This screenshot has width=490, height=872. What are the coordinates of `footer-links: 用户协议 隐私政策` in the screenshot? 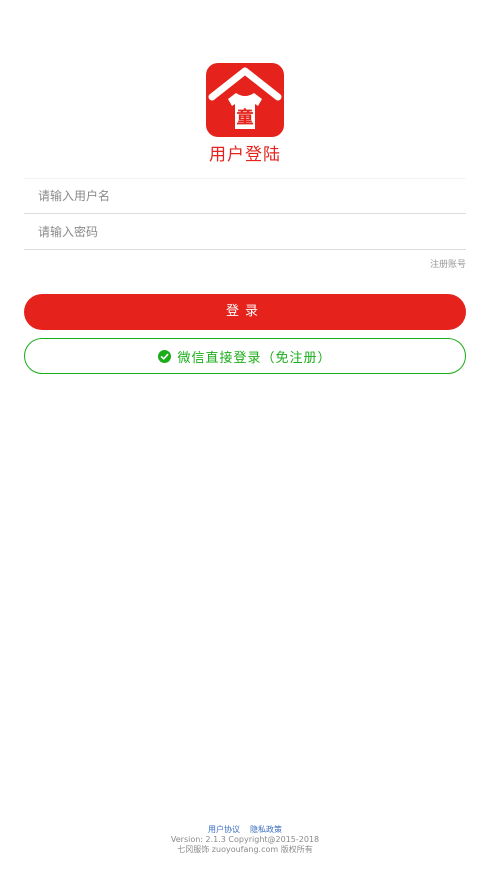 It's located at (245, 830).